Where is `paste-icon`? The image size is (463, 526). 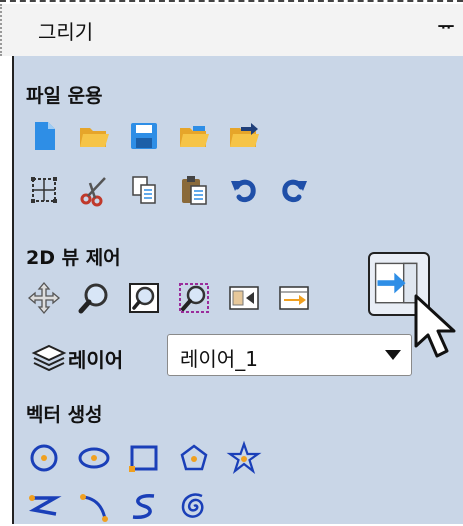
paste-icon is located at coordinates (194, 190).